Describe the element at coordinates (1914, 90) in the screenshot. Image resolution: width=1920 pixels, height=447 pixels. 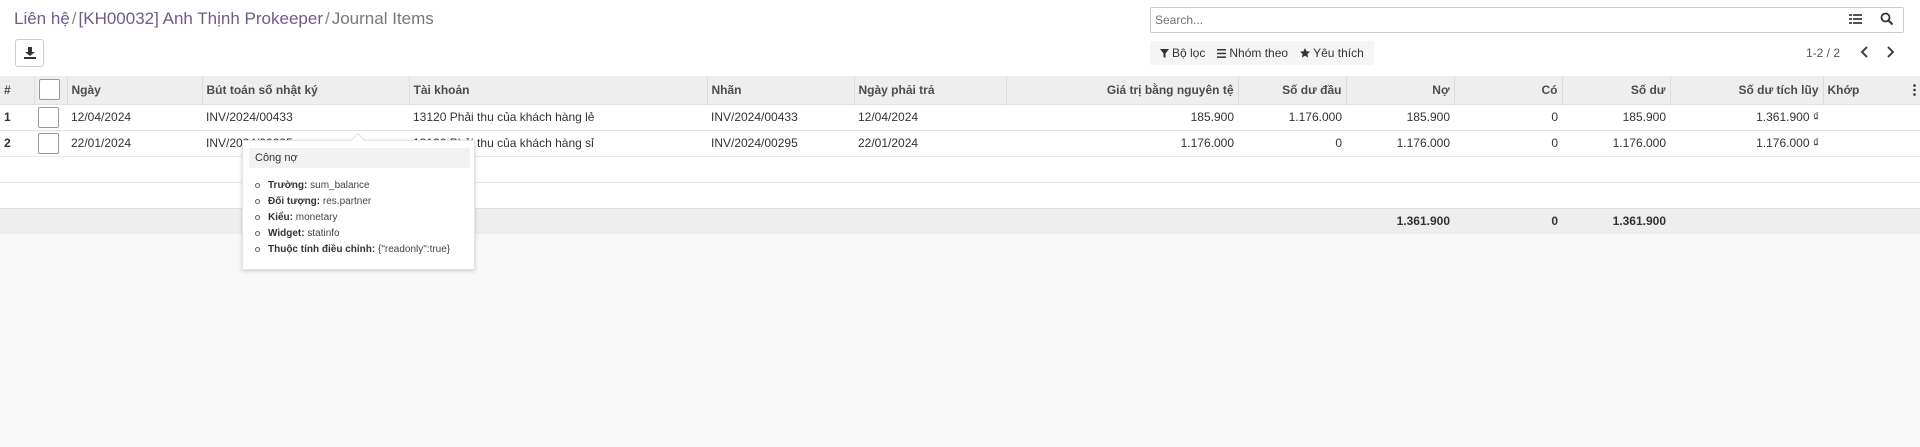
I see `optional-columns-icon` at that location.